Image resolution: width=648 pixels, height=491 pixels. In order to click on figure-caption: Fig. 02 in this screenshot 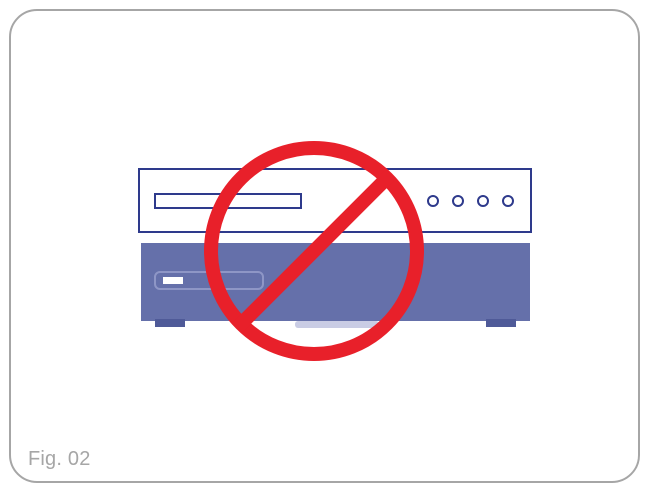, I will do `click(59, 459)`.